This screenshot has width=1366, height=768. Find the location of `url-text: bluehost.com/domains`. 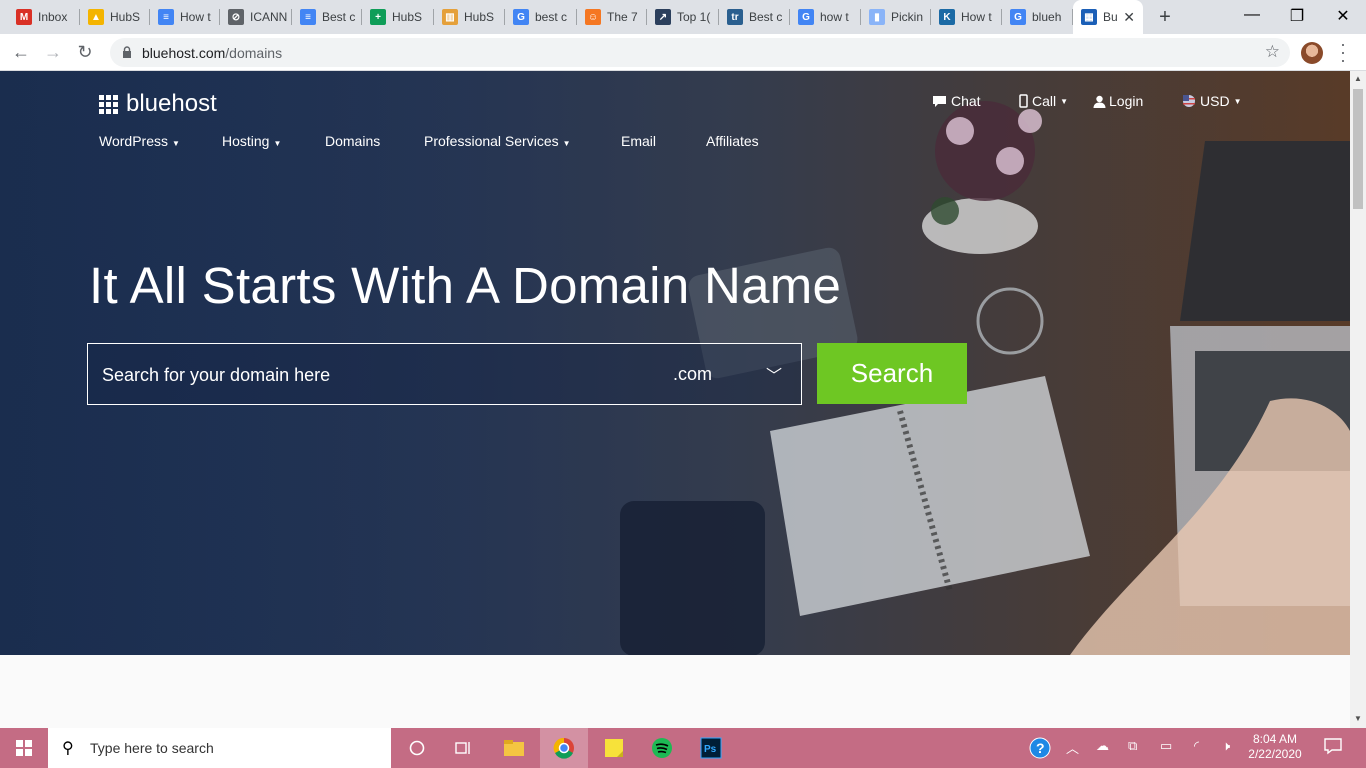

url-text: bluehost.com/domains is located at coordinates (212, 53).